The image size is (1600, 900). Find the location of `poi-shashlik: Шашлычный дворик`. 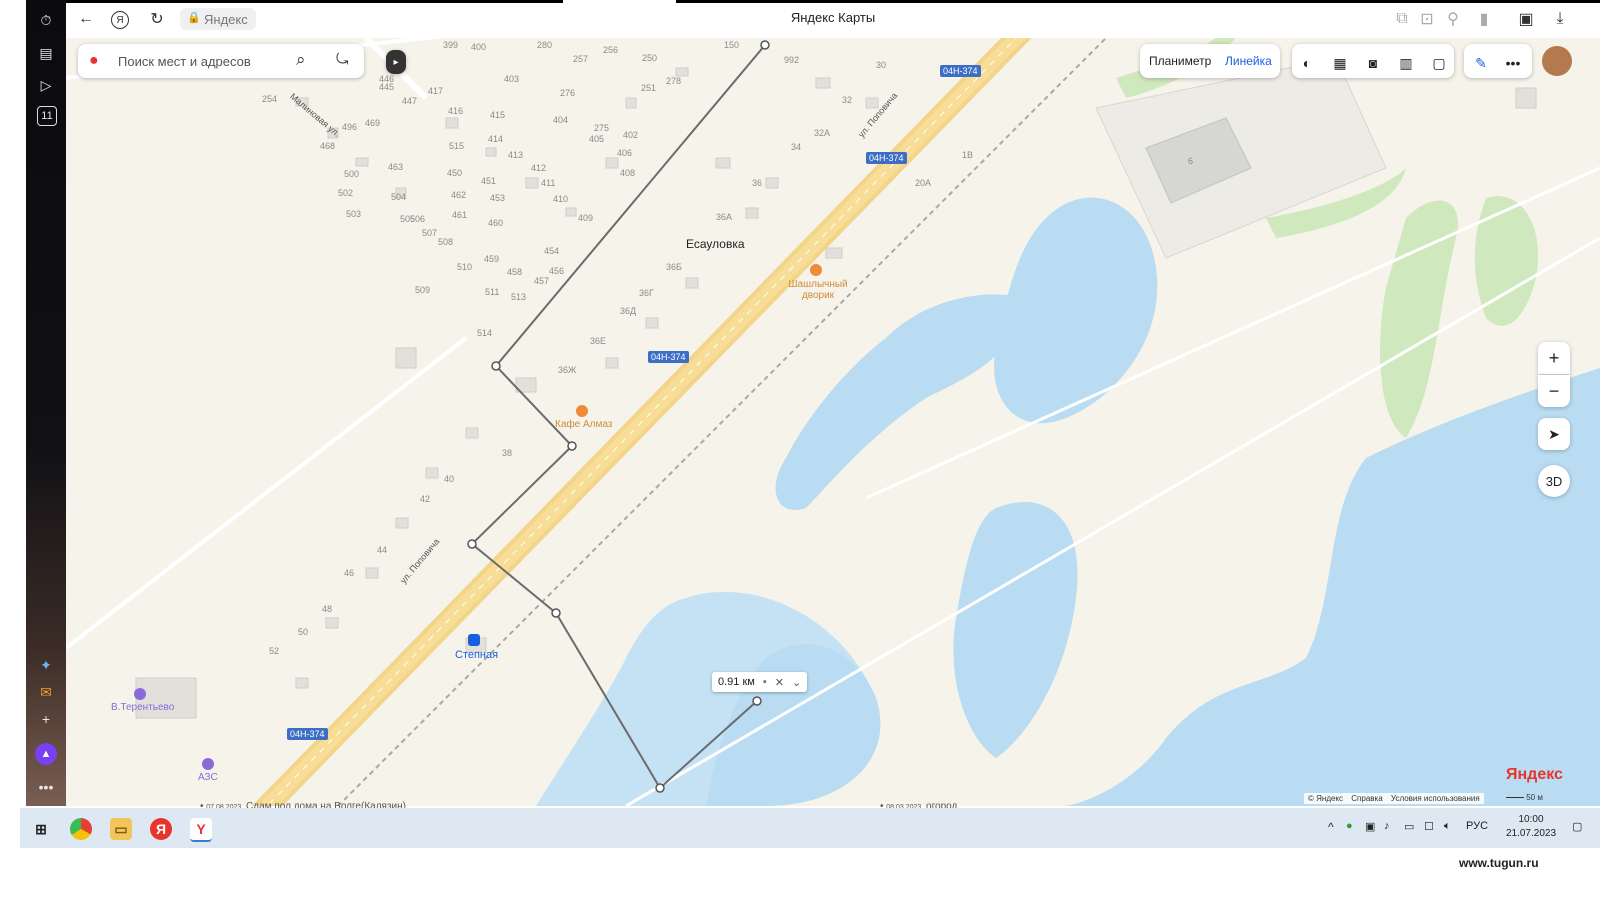

poi-shashlik: Шашлычный дворик is located at coordinates (818, 290).